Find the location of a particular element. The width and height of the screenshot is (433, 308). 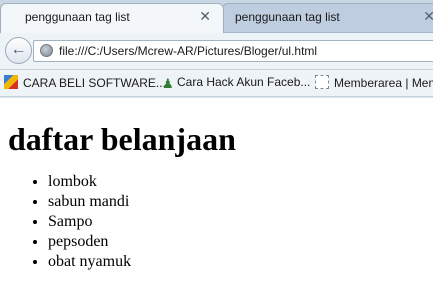

globe-icon is located at coordinates (46, 50).